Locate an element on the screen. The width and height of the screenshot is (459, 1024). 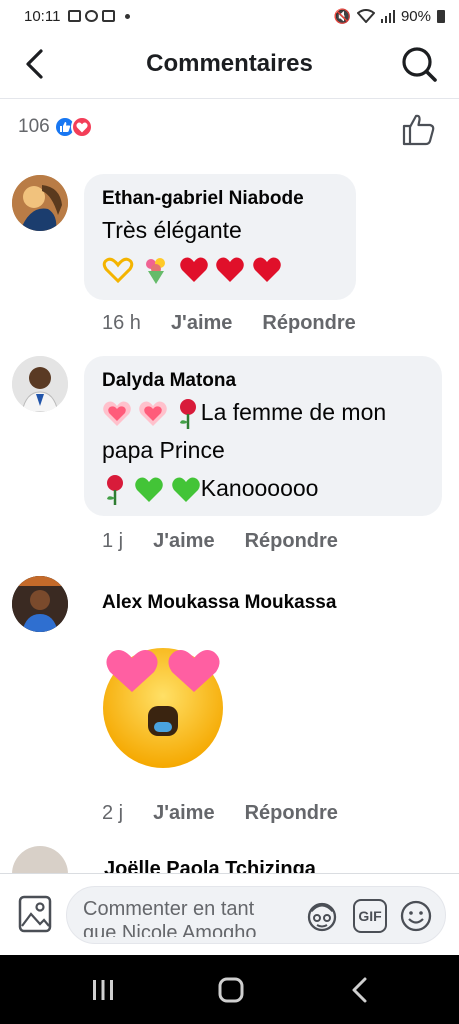
header-divider is located at coordinates (229, 98).